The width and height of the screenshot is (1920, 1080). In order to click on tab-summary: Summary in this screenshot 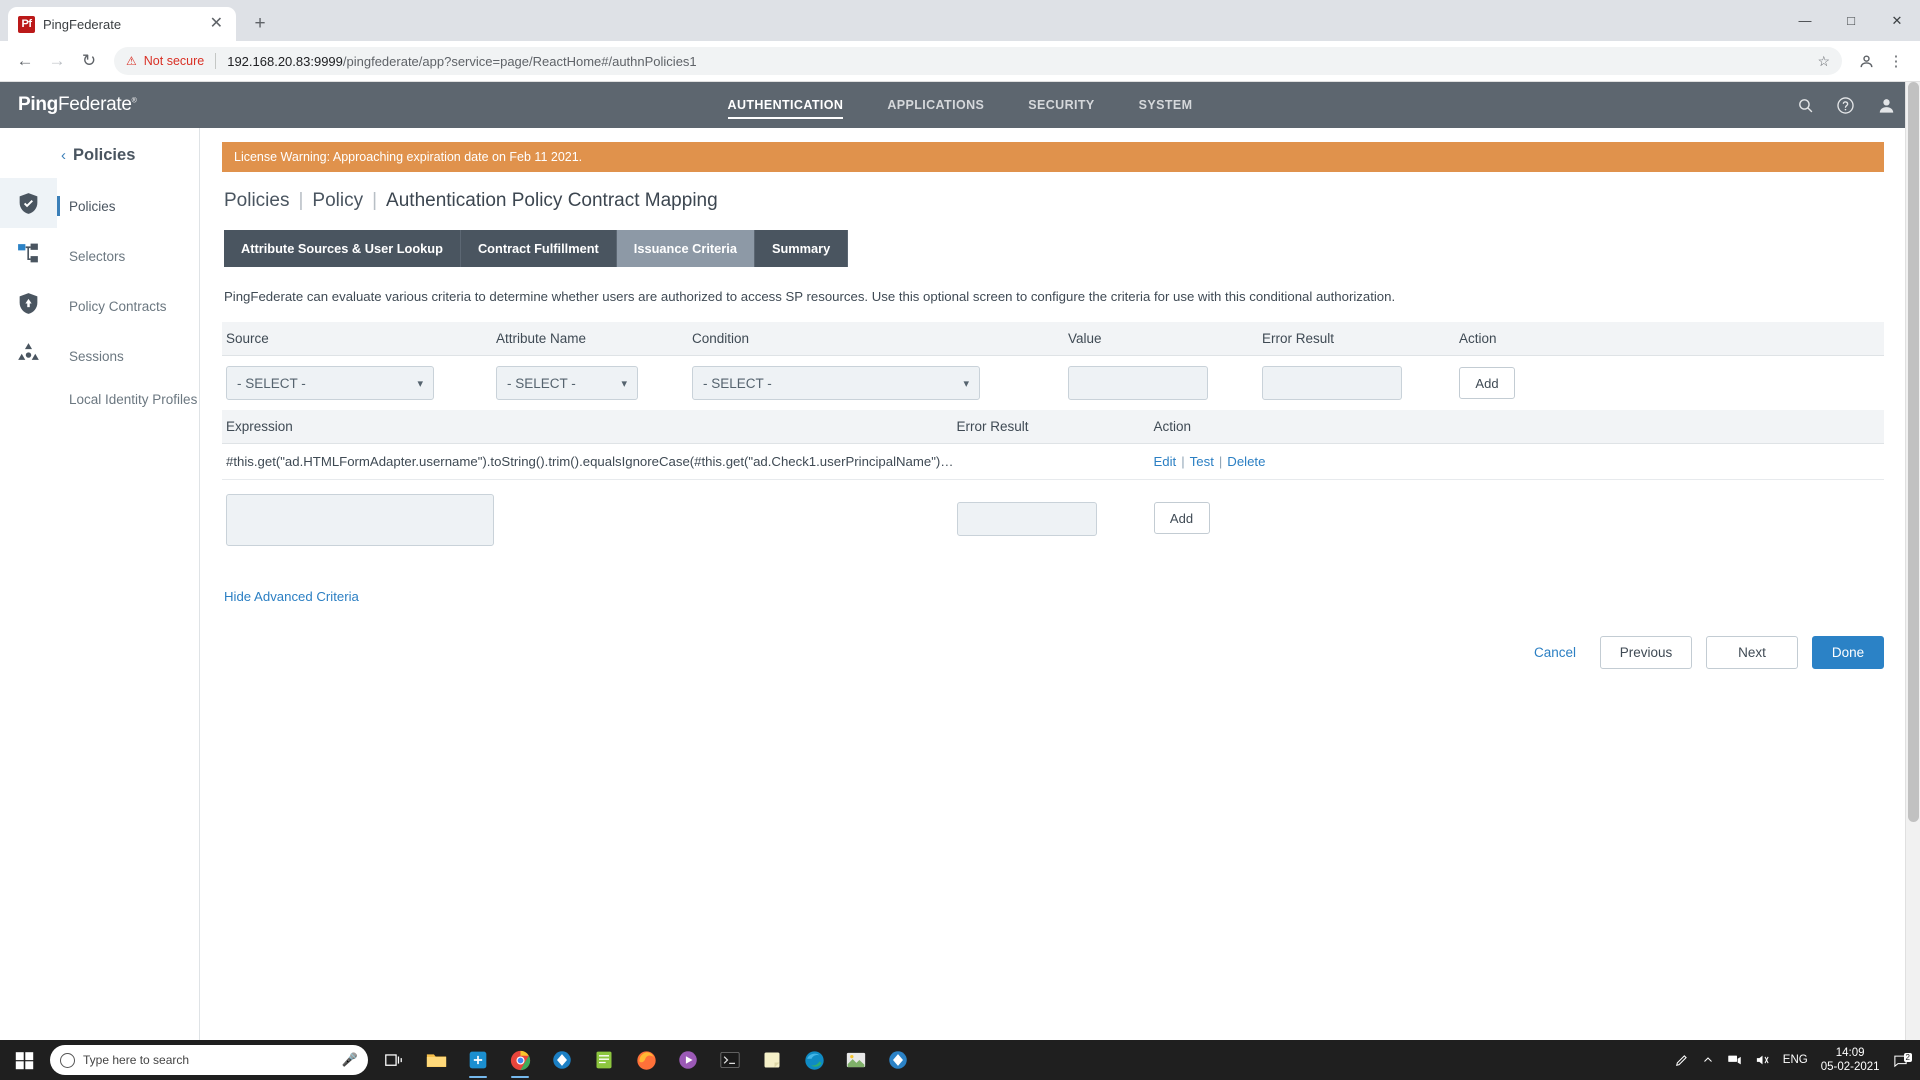, I will do `click(801, 248)`.